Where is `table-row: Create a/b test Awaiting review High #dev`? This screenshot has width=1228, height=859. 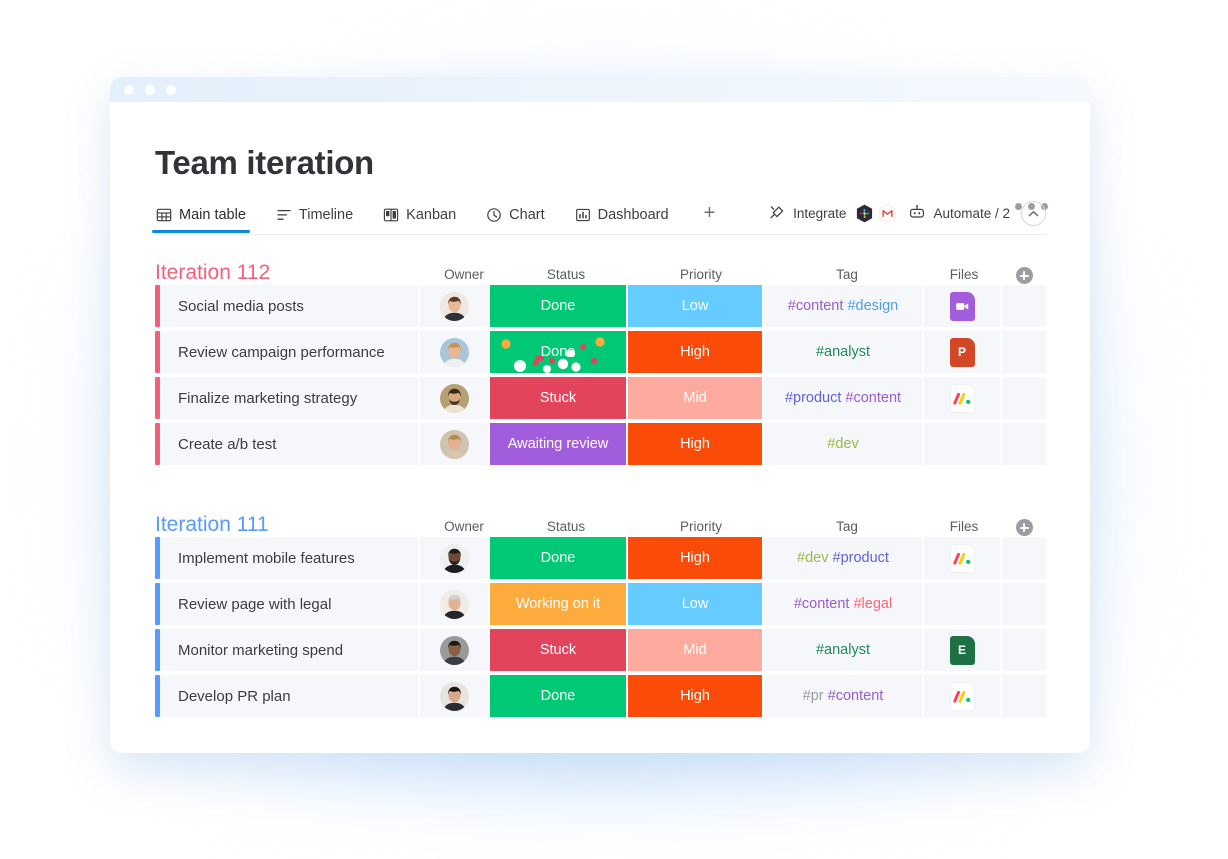
table-row: Create a/b test Awaiting review High #dev is located at coordinates (600, 444).